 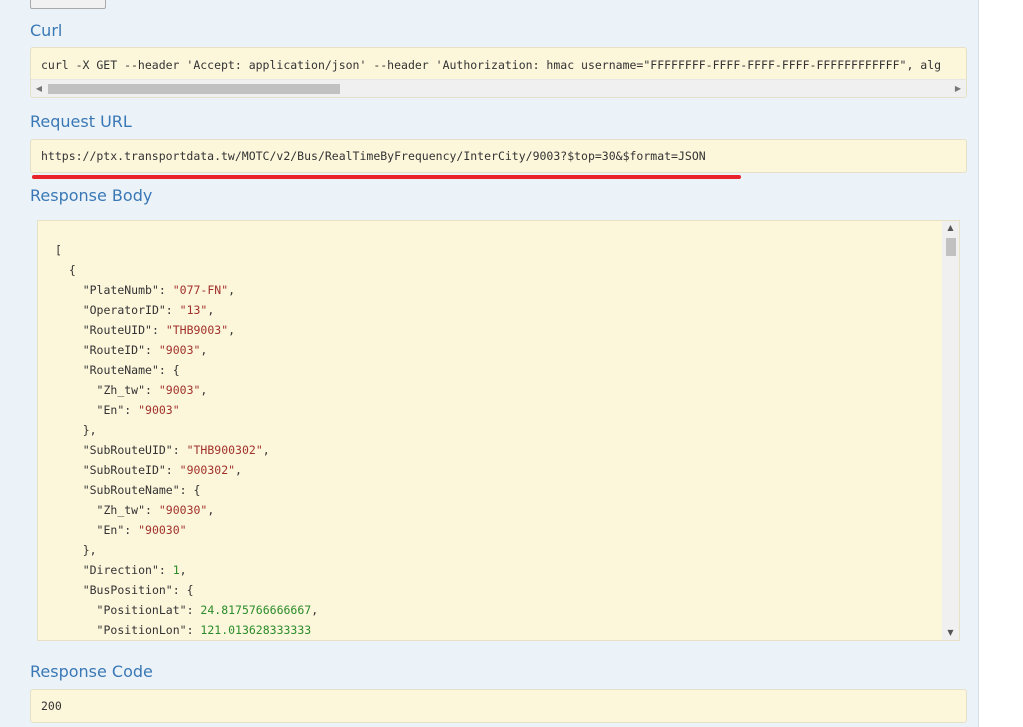 I want to click on json-line: "PositionLat": 24.8175766666667,, so click(x=207, y=610).